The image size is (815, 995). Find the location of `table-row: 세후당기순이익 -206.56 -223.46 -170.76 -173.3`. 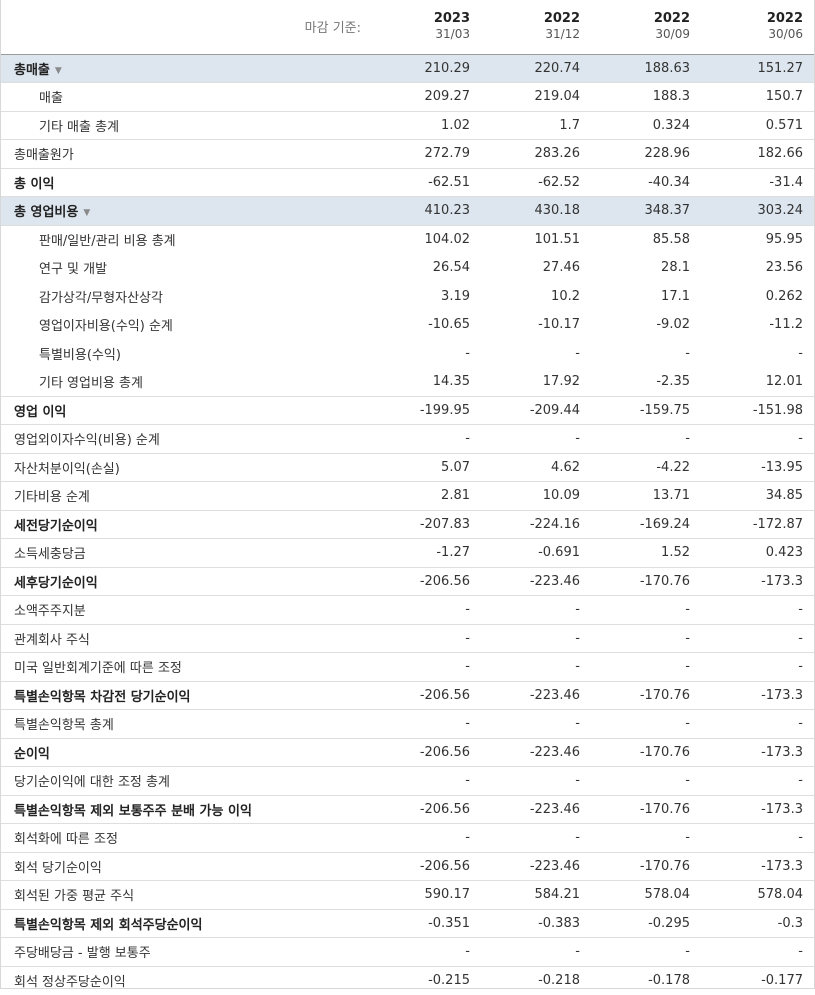

table-row: 세후당기순이익 -206.56 -223.46 -170.76 -173.3 is located at coordinates (407, 581).